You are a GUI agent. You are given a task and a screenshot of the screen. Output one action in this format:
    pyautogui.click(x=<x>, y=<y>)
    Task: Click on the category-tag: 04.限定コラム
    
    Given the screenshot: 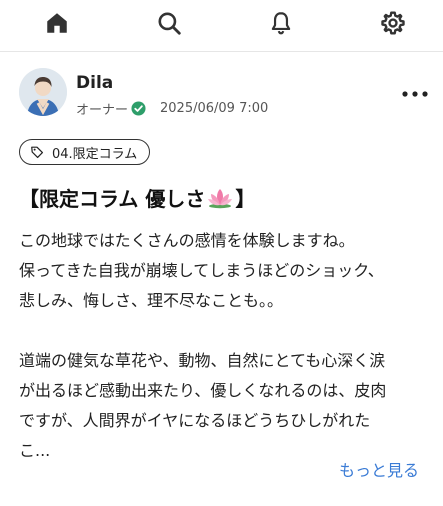 What is the action you would take?
    pyautogui.click(x=85, y=152)
    